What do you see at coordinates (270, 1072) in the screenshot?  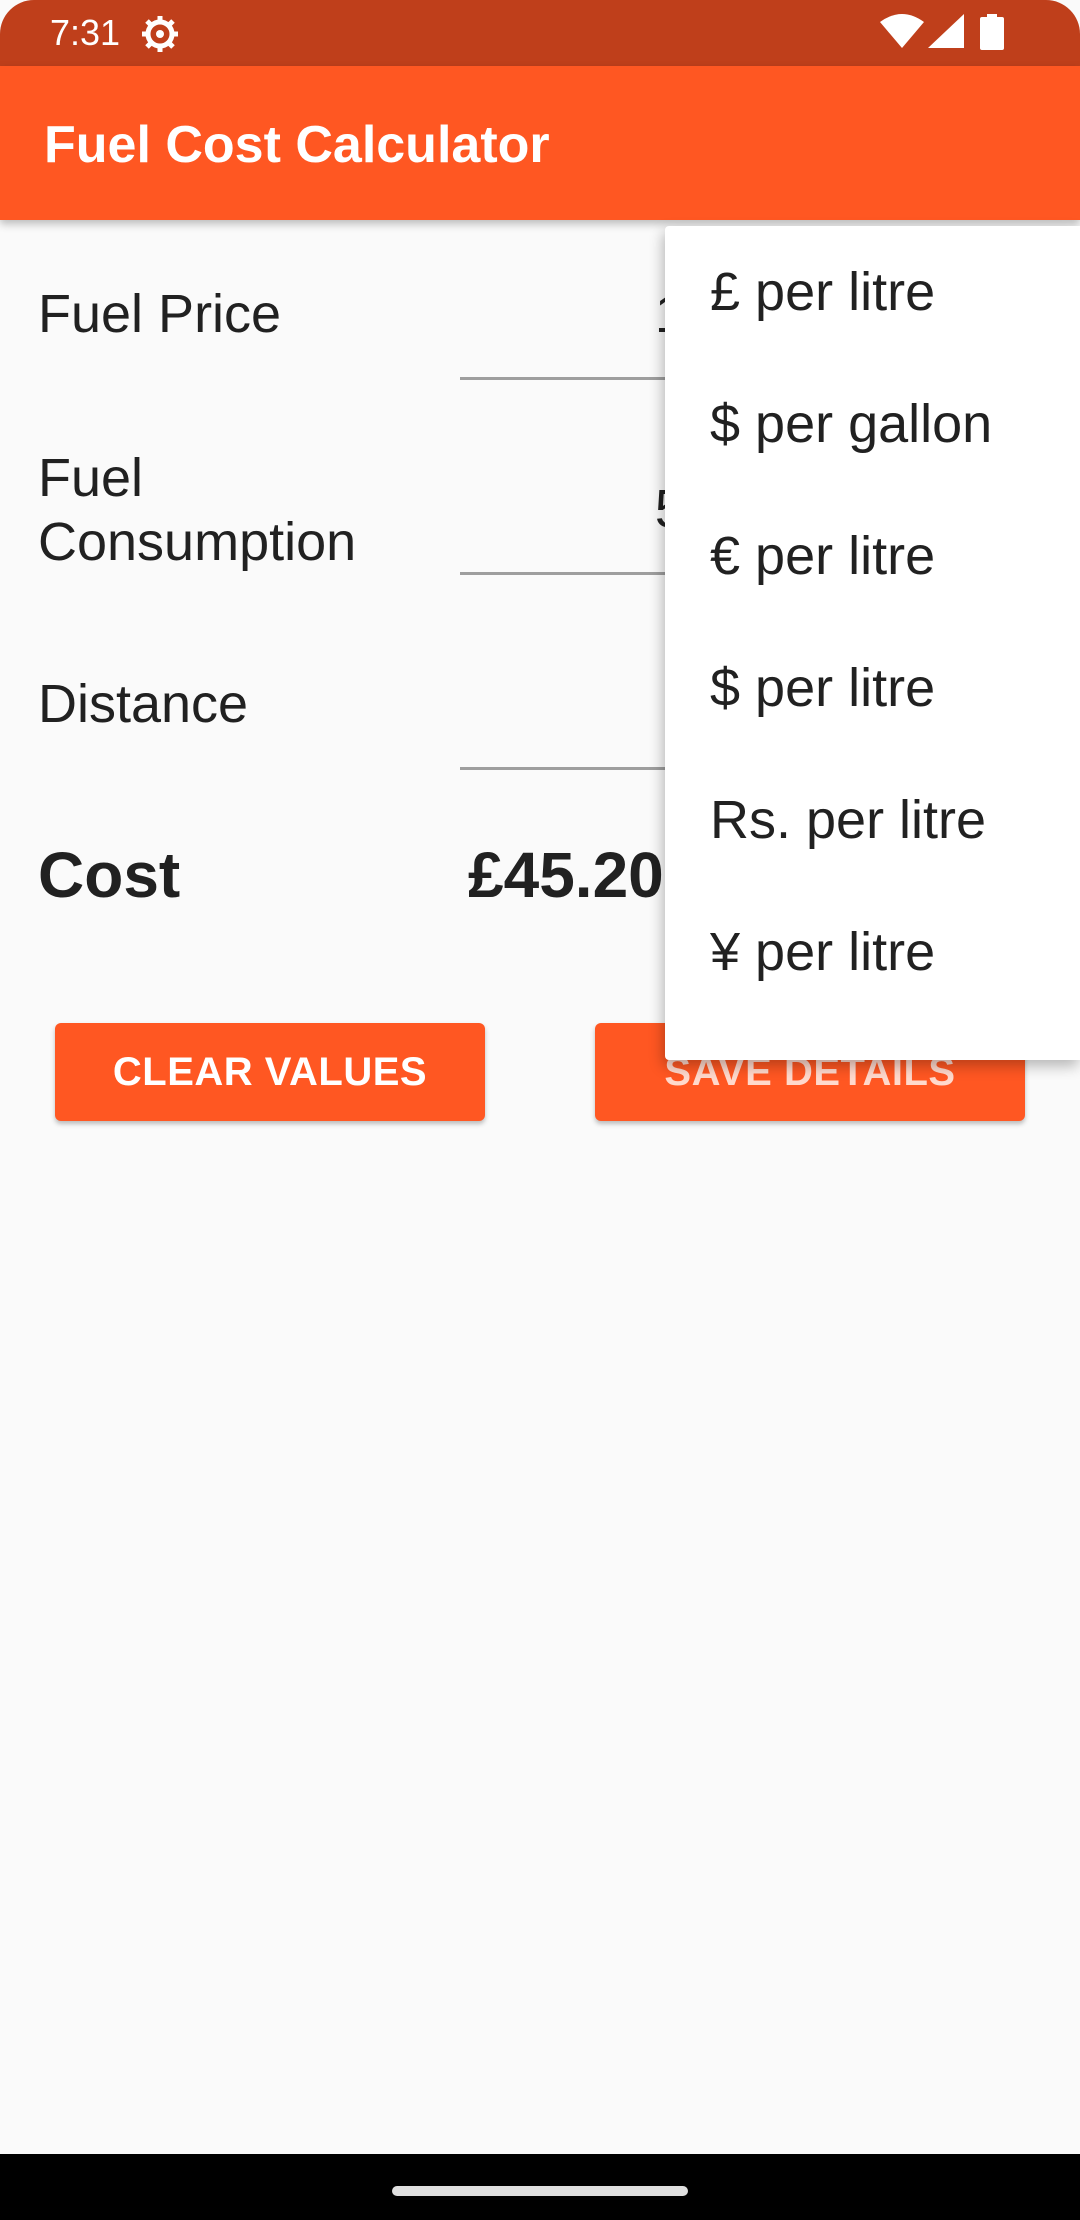 I see `clear-values-button: CLEAR VALUES` at bounding box center [270, 1072].